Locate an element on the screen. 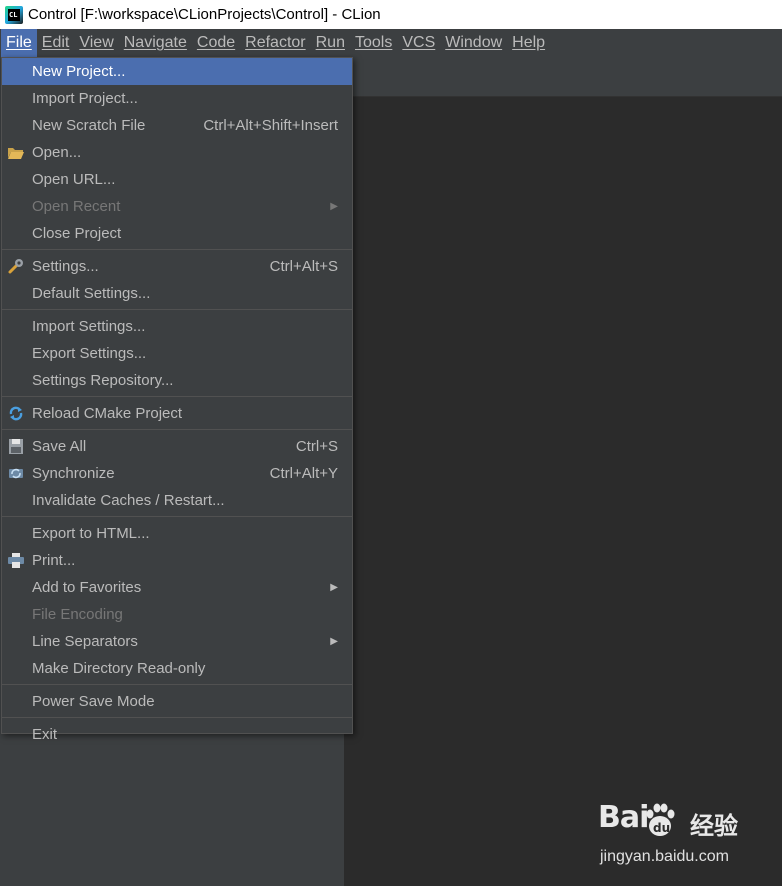 The image size is (782, 886). menu-item-label: Save All is located at coordinates (59, 446).